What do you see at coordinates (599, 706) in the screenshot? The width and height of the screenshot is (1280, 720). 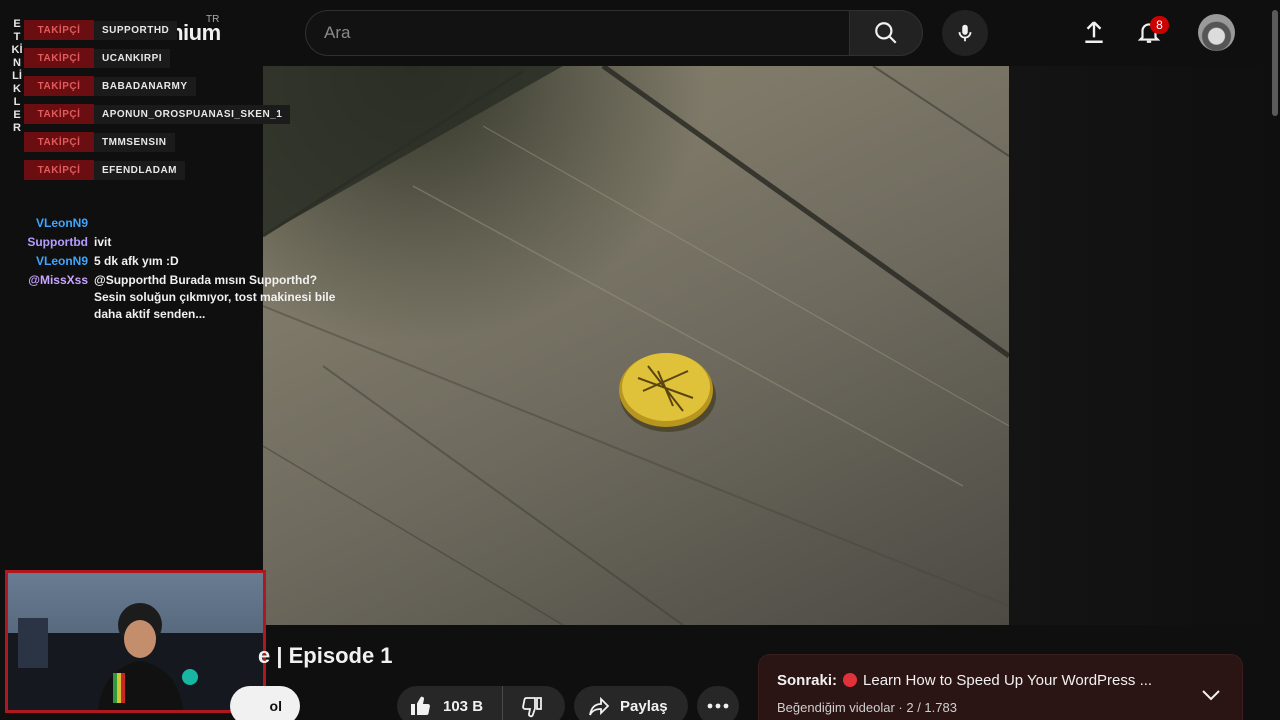 I see `share-icon` at bounding box center [599, 706].